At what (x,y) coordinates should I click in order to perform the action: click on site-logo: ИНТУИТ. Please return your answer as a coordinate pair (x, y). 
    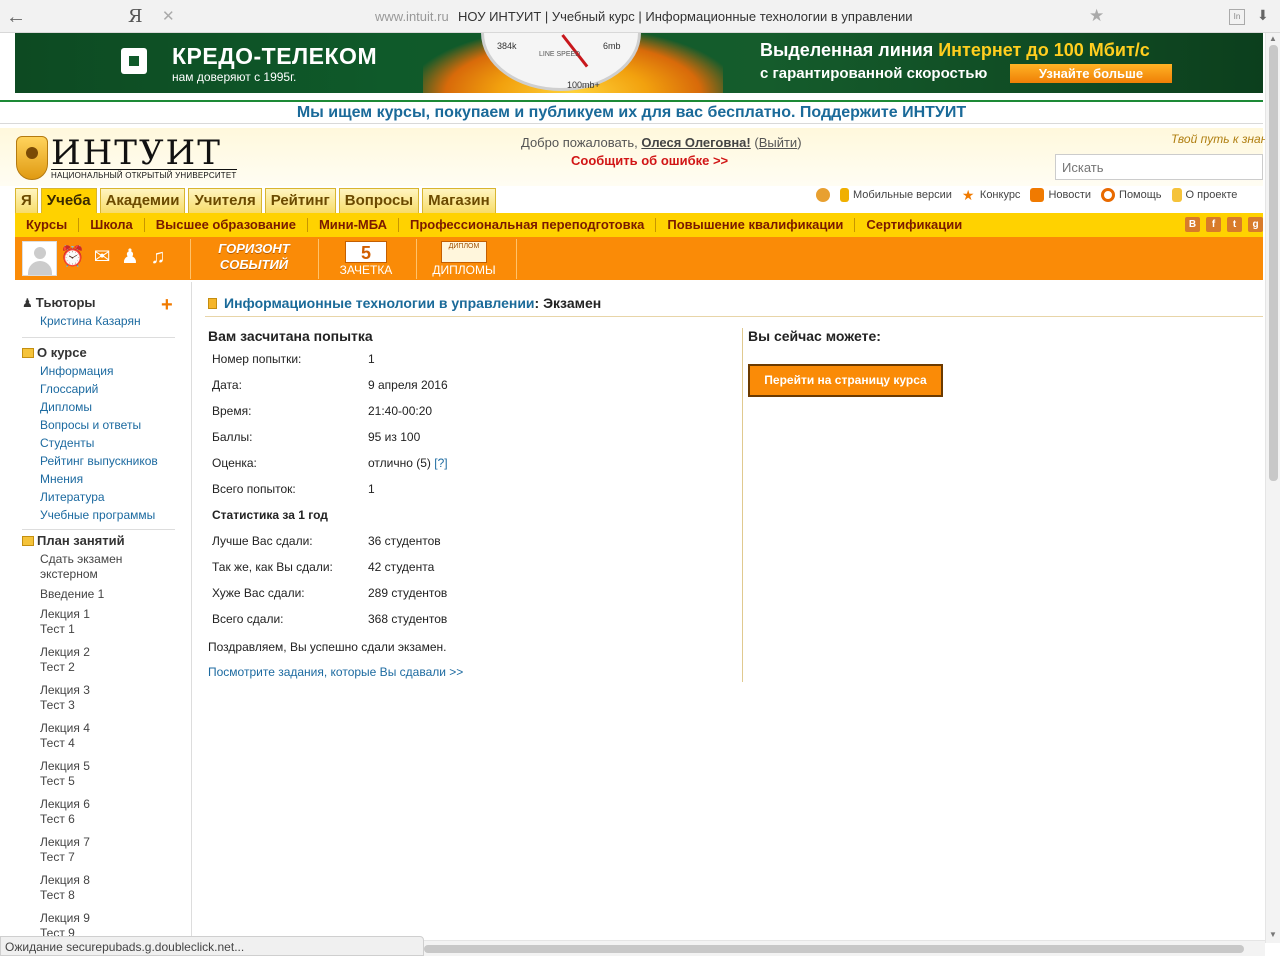
    Looking at the image, I should click on (136, 153).